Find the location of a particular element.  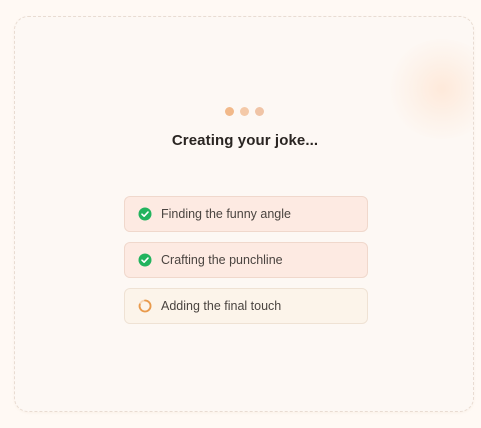

step-item-final-touch: Adding the final touch is located at coordinates (246, 306).